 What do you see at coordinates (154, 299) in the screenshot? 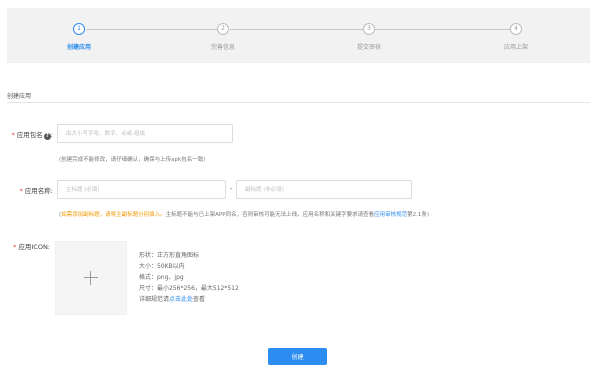
I see `guide-prefix: 详细规范请` at bounding box center [154, 299].